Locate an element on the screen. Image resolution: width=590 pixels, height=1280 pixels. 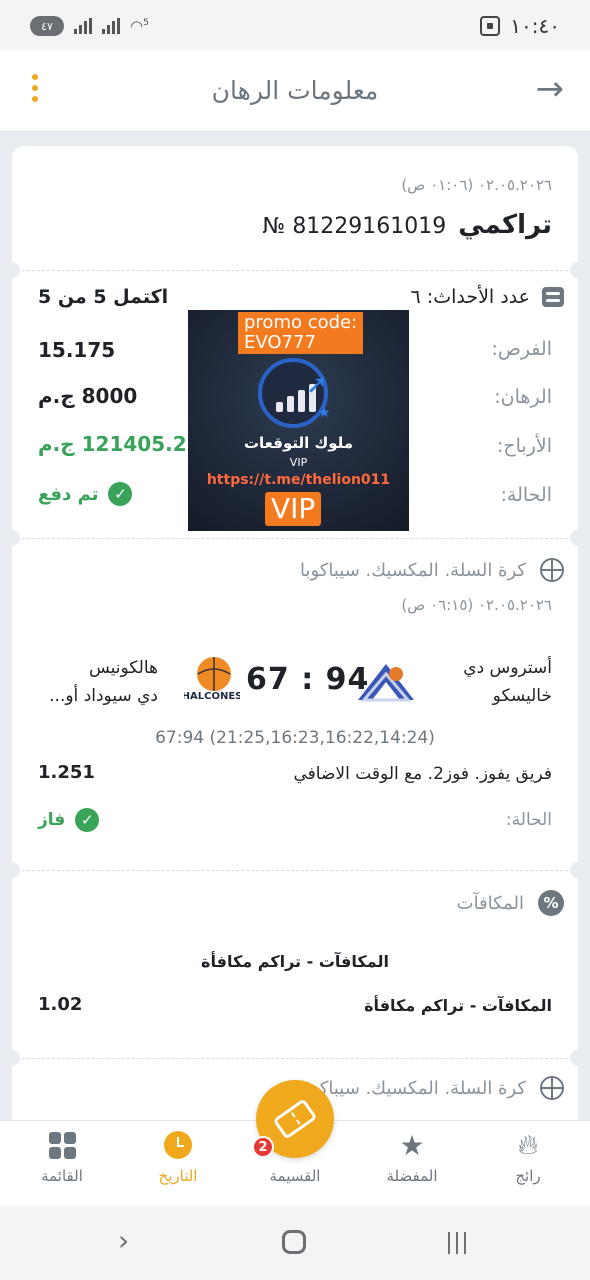
away-team-line1: هالكونيس is located at coordinates (123, 668).